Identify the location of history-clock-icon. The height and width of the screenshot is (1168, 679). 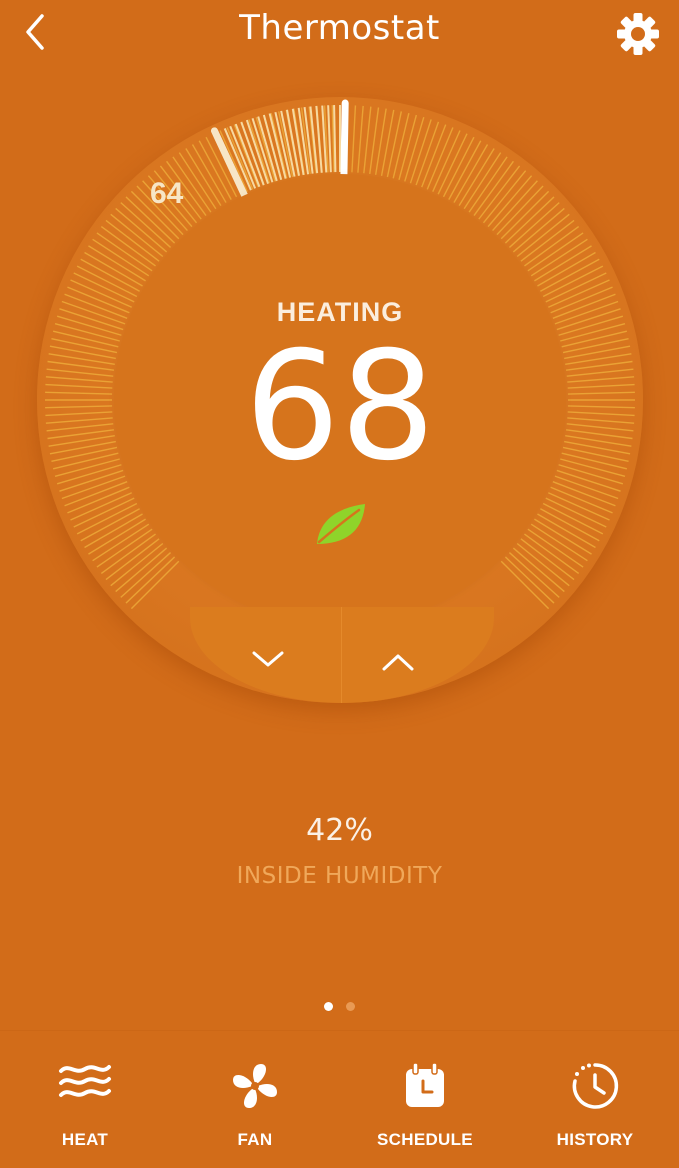
(595, 1086).